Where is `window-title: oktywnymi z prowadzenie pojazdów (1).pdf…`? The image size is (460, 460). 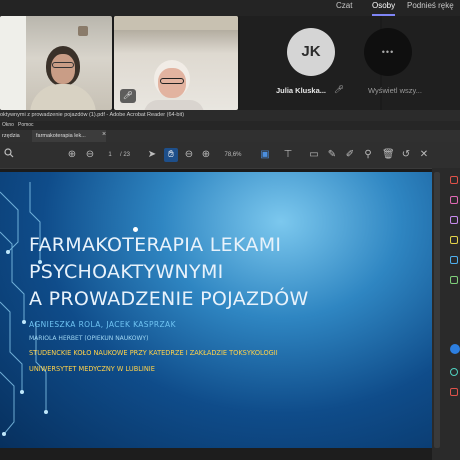
window-title: oktywnymi z prowadzenie pojazdów (1).pdf… is located at coordinates (230, 115).